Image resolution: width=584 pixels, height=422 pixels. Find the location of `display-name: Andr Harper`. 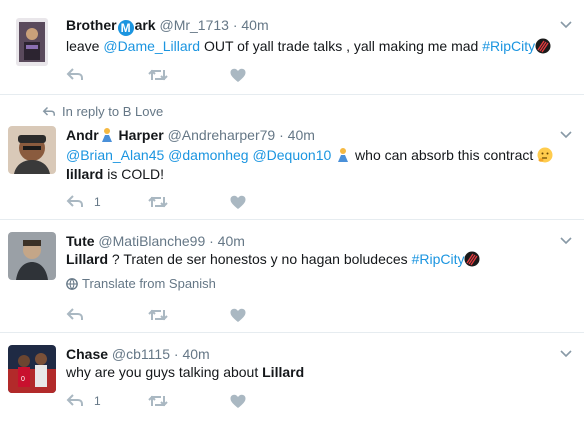

display-name: Andr Harper is located at coordinates (115, 135).